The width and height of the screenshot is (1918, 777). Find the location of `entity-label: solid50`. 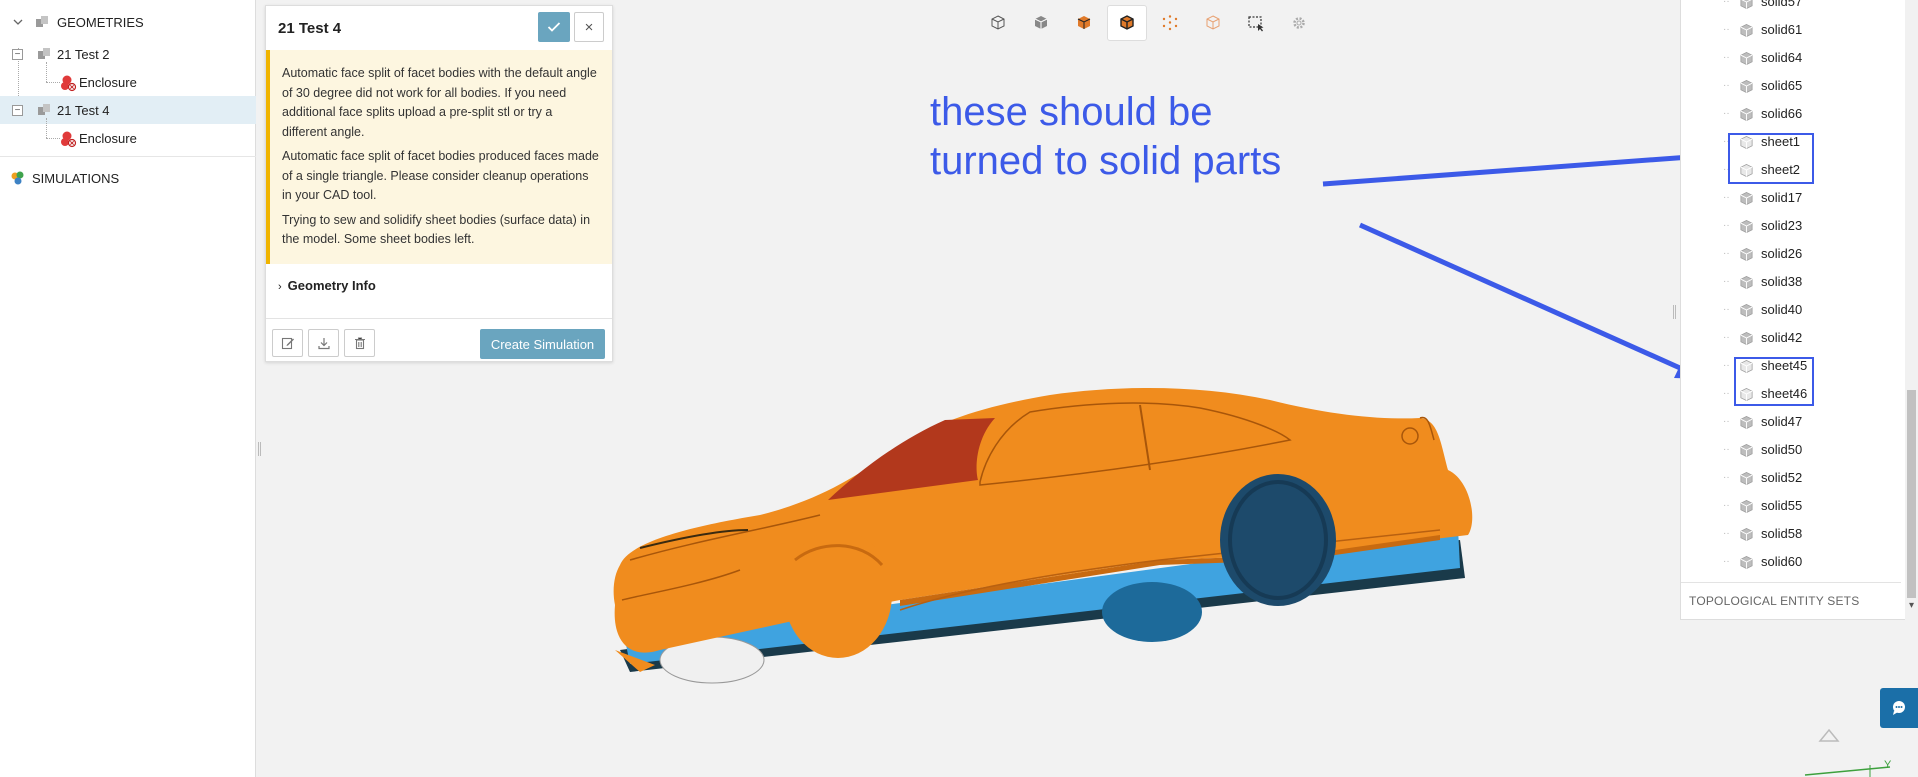

entity-label: solid50 is located at coordinates (1782, 449).